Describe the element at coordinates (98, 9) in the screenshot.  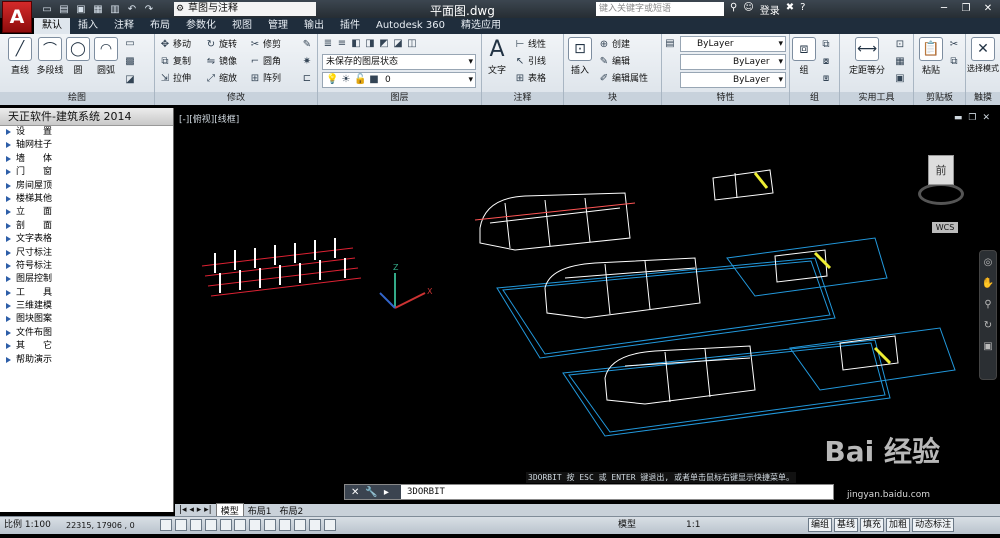
I see `save-as-icon: ▦` at that location.